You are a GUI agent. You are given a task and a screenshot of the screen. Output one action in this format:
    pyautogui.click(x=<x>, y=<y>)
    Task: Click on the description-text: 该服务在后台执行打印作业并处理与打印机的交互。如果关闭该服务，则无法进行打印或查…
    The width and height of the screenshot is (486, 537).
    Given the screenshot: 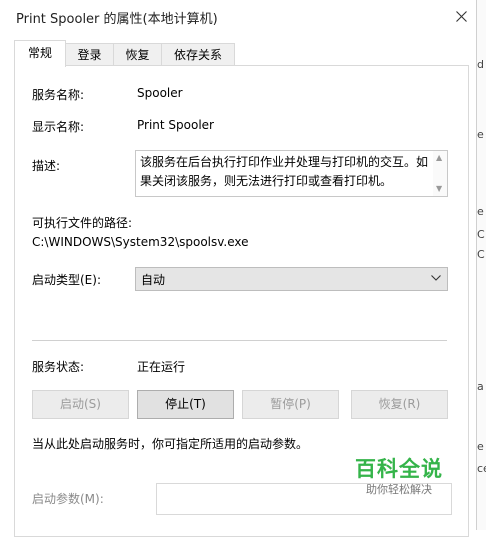 What is the action you would take?
    pyautogui.click(x=284, y=171)
    